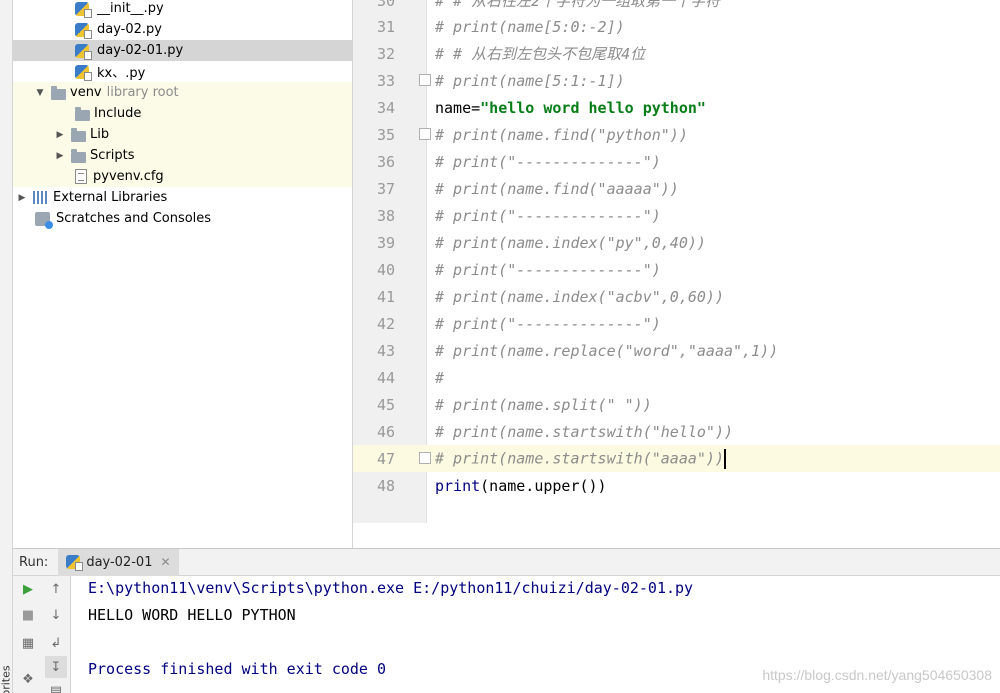 The image size is (1000, 693). What do you see at coordinates (165, 562) in the screenshot?
I see `close-icon: ✕` at bounding box center [165, 562].